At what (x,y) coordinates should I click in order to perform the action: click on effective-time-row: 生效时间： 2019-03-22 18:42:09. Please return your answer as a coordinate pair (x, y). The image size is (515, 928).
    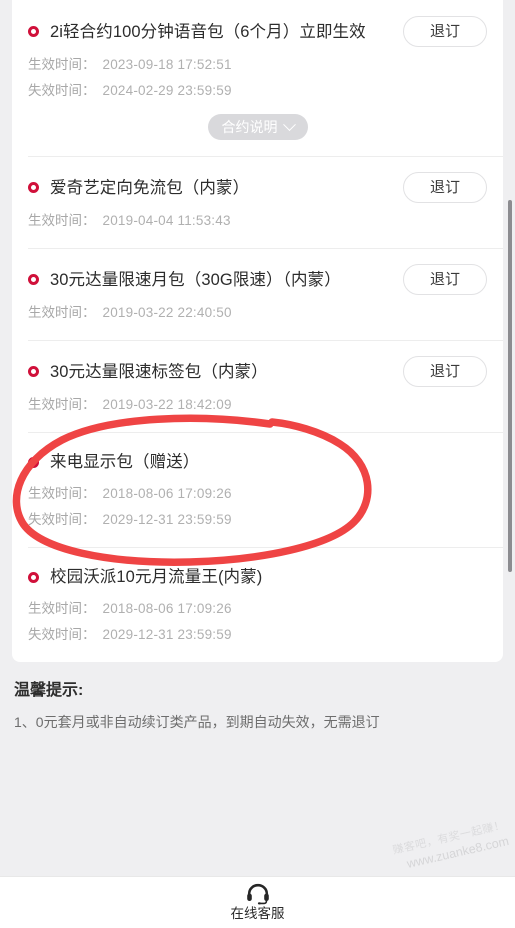
    Looking at the image, I should click on (257, 405).